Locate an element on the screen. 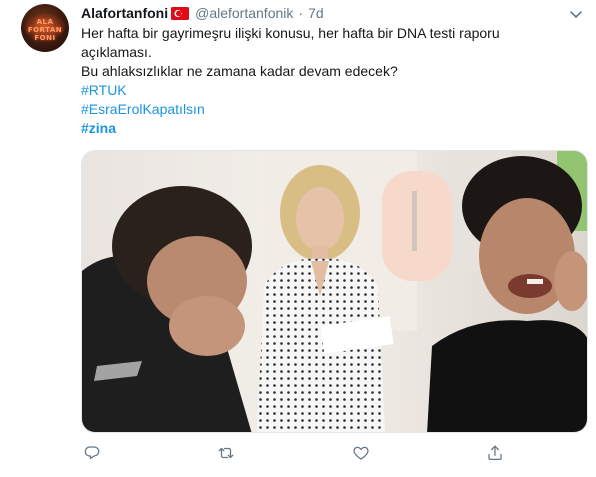  chevron-down-icon is located at coordinates (576, 14).